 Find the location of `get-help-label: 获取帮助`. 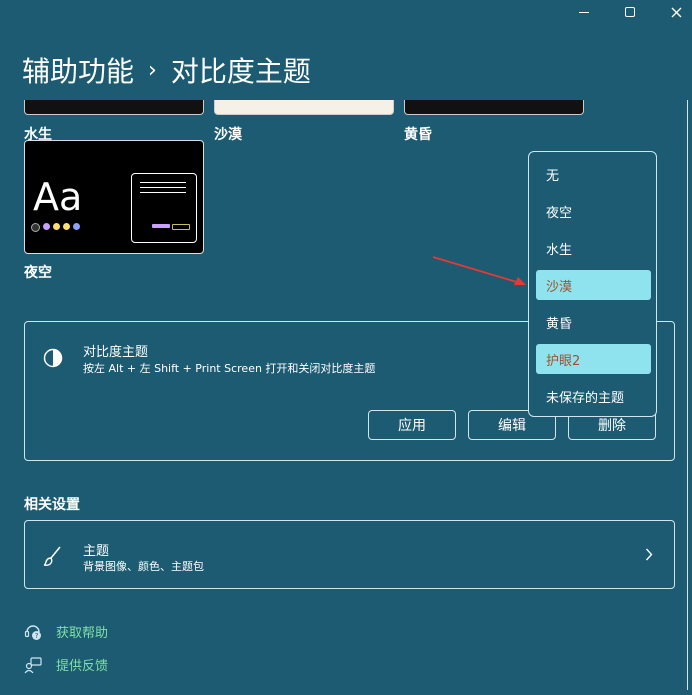

get-help-label: 获取帮助 is located at coordinates (82, 633).